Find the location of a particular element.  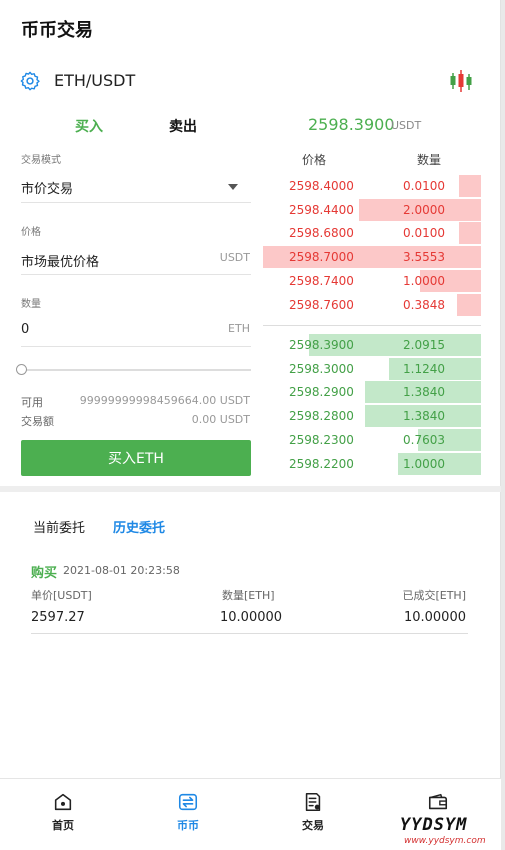

ask-qty: 1.0000 is located at coordinates (424, 280).